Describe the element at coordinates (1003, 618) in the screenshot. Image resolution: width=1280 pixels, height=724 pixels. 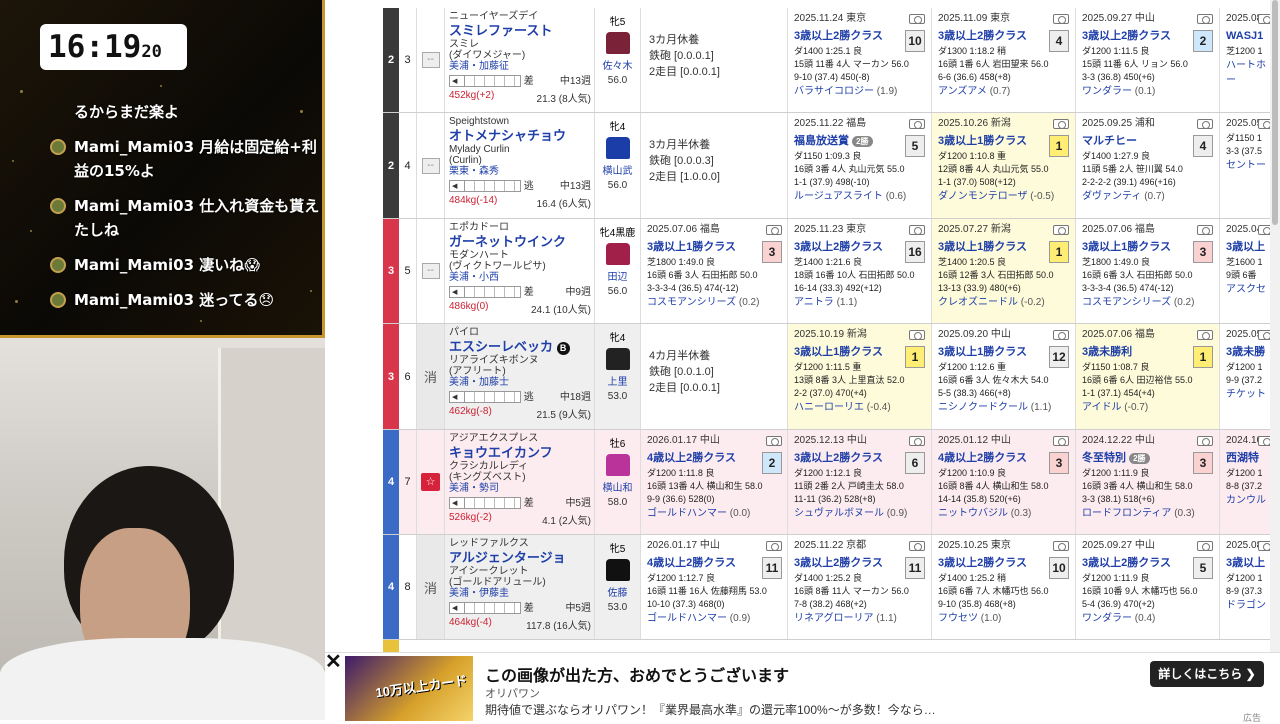
I see `past-race-winner: フウセツ (1.0)` at that location.